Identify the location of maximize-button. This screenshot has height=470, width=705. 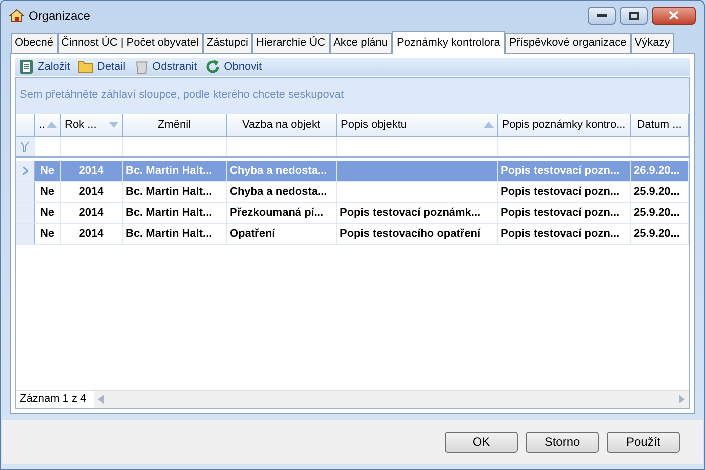
(634, 15).